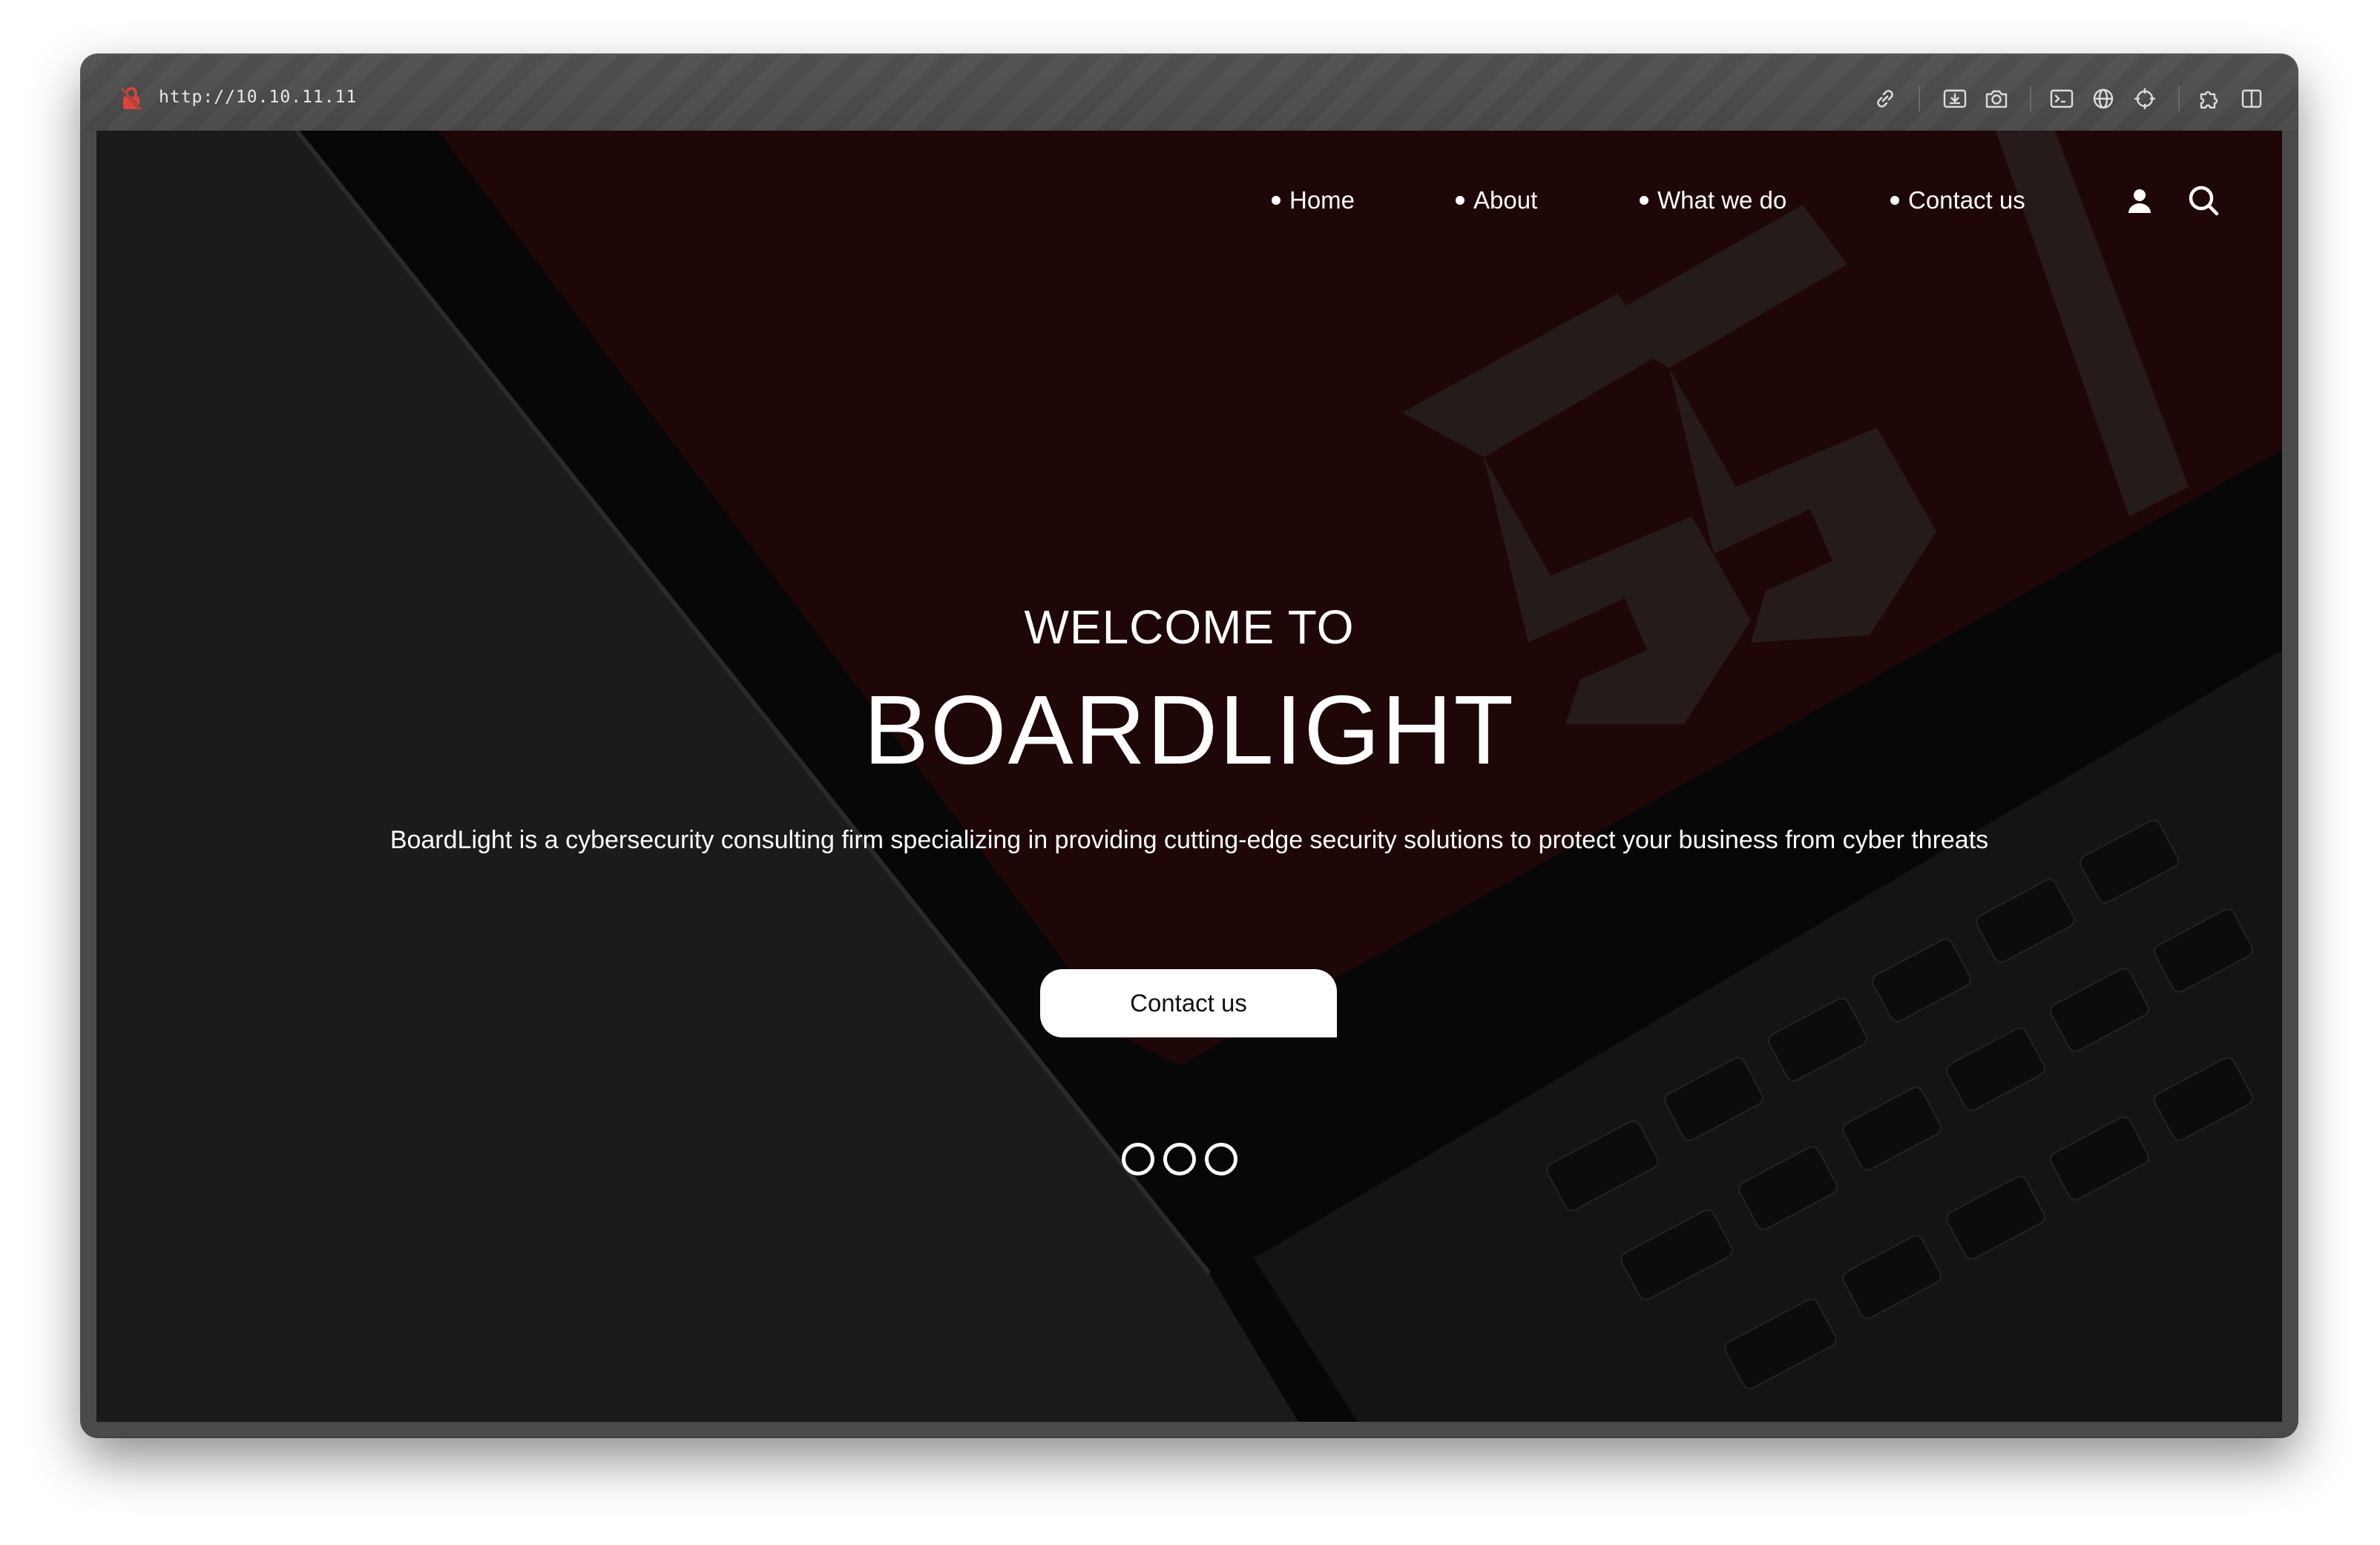 This screenshot has height=1545, width=2380. What do you see at coordinates (1967, 200) in the screenshot?
I see `nav-item-label: Contact us` at bounding box center [1967, 200].